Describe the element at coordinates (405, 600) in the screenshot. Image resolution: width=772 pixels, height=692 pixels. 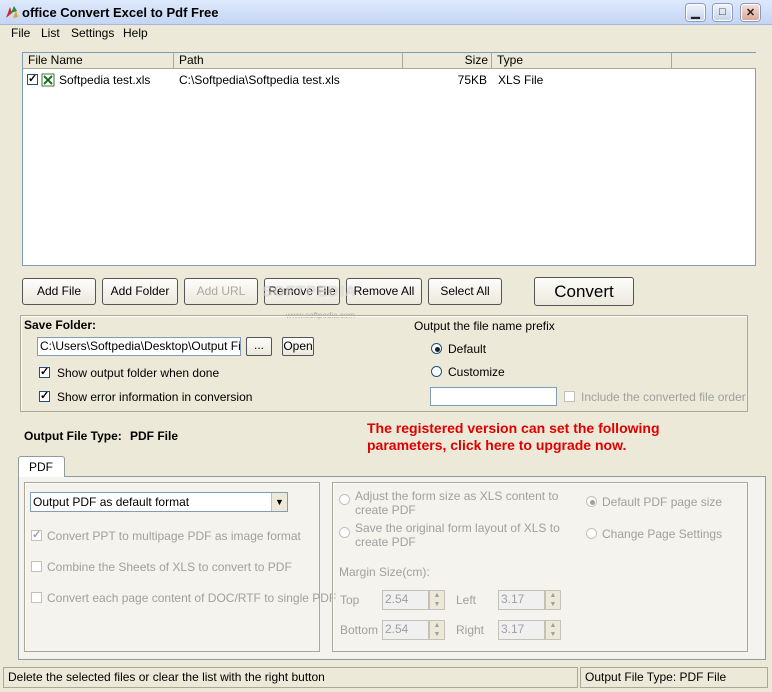
I see `margin-top-input: 2.54` at that location.